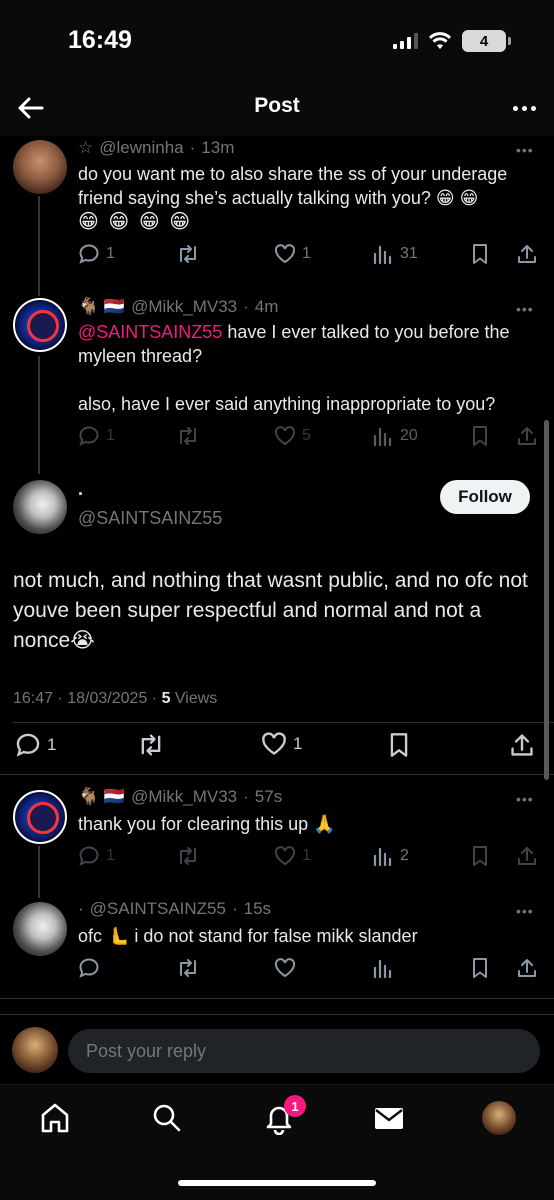  I want to click on tweet-actions: 1 1 2, so click(307, 856).